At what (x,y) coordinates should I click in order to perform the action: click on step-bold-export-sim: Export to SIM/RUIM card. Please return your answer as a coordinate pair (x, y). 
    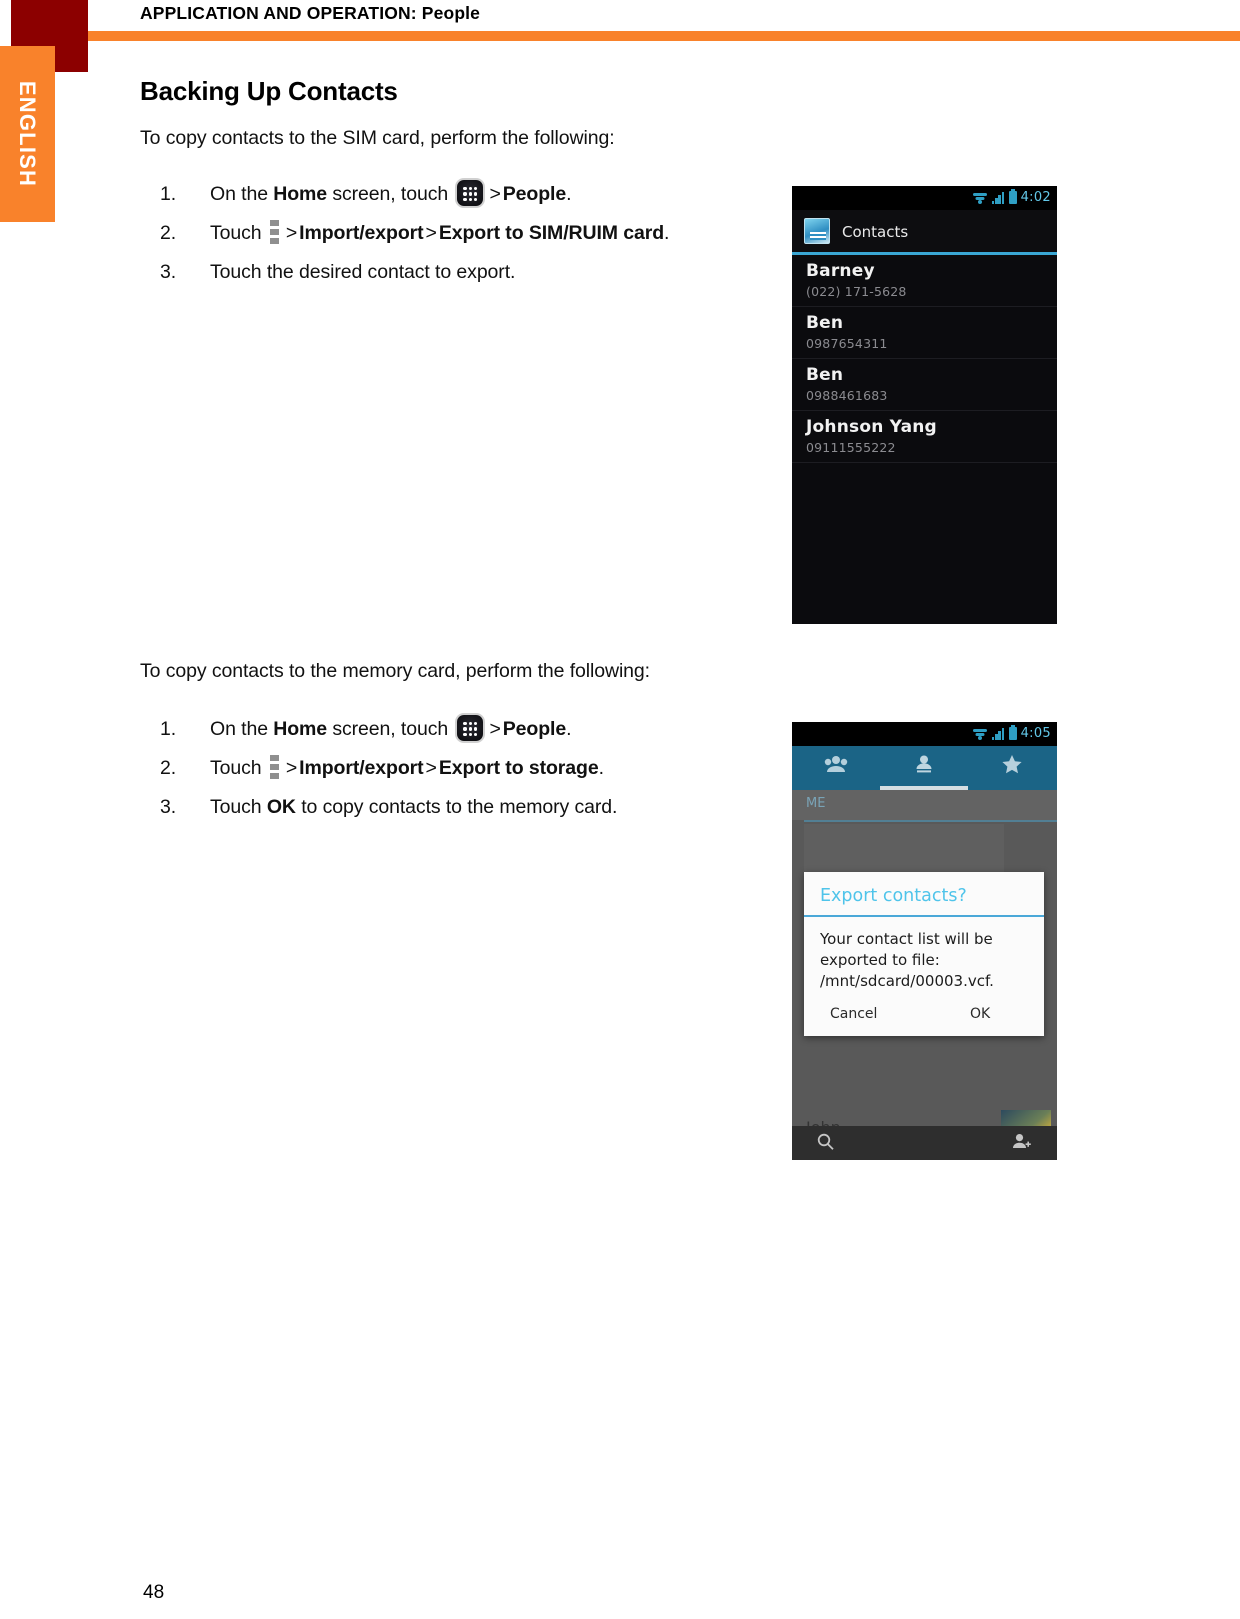
    Looking at the image, I should click on (551, 233).